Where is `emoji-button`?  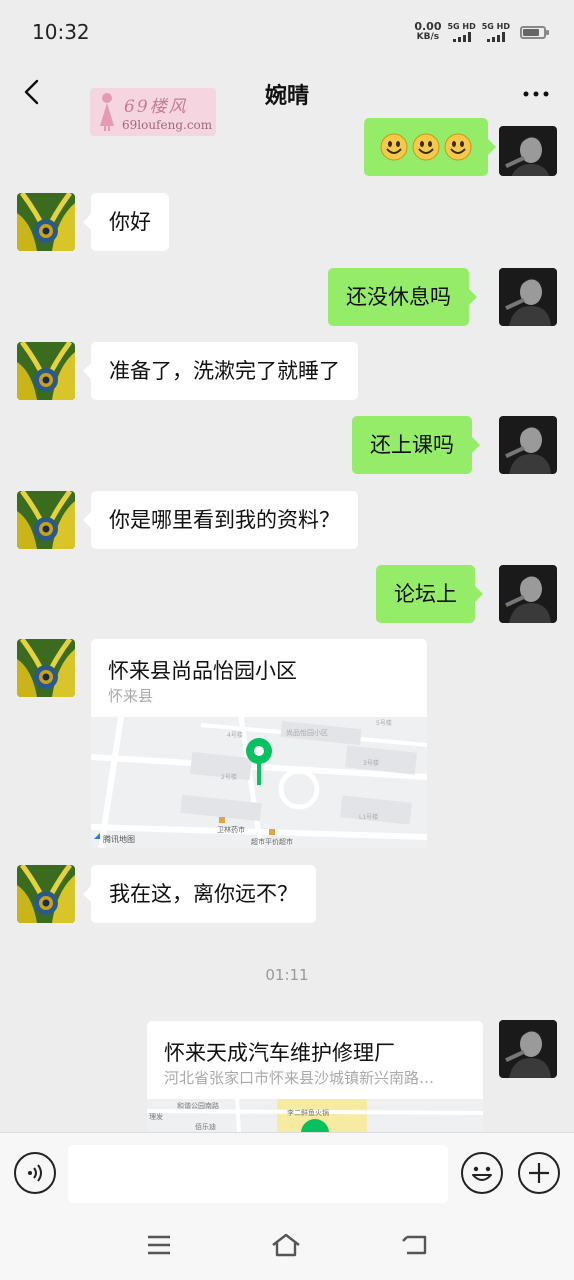
emoji-button is located at coordinates (482, 1173).